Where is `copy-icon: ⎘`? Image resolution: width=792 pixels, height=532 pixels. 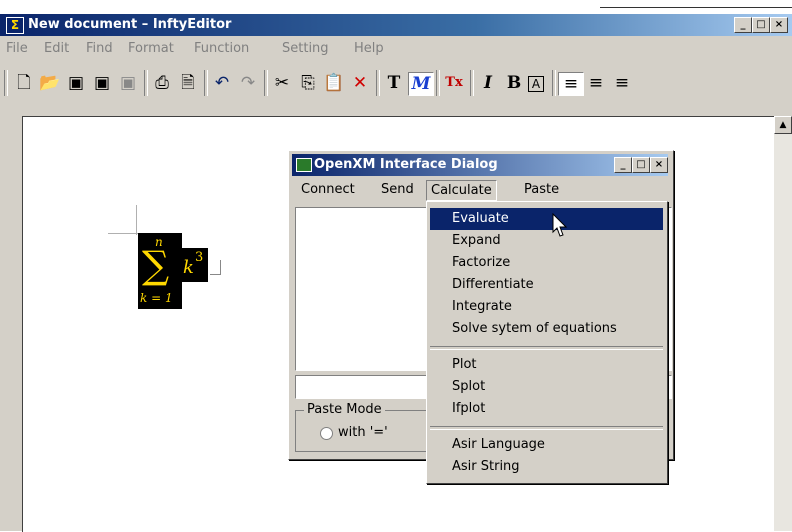
copy-icon: ⎘ is located at coordinates (308, 83).